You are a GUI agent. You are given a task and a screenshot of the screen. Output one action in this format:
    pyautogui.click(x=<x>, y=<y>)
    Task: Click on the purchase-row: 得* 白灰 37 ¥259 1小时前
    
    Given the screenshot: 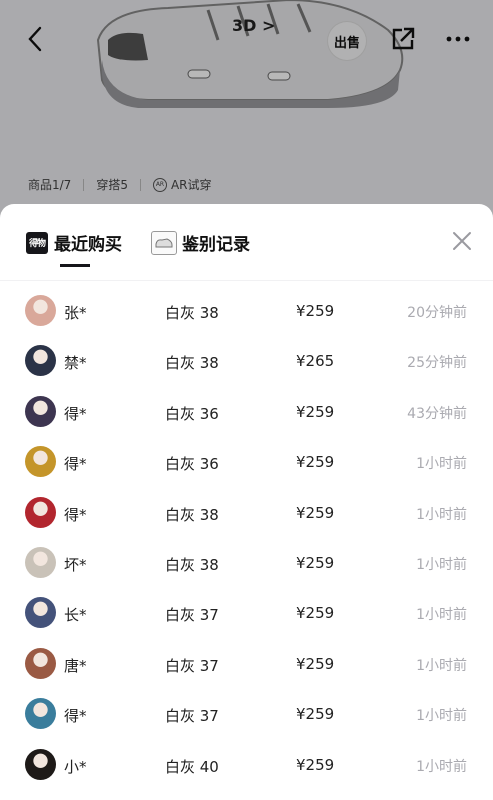 What is the action you would take?
    pyautogui.click(x=246, y=714)
    